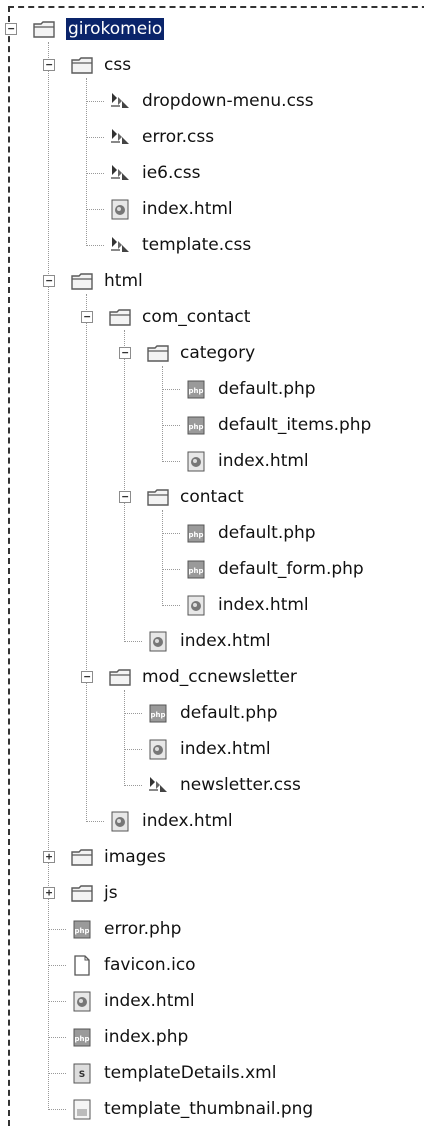 The height and width of the screenshot is (1128, 424). Describe the element at coordinates (209, 1109) in the screenshot. I see `tree-node-label: template_thumbnail.png` at that location.